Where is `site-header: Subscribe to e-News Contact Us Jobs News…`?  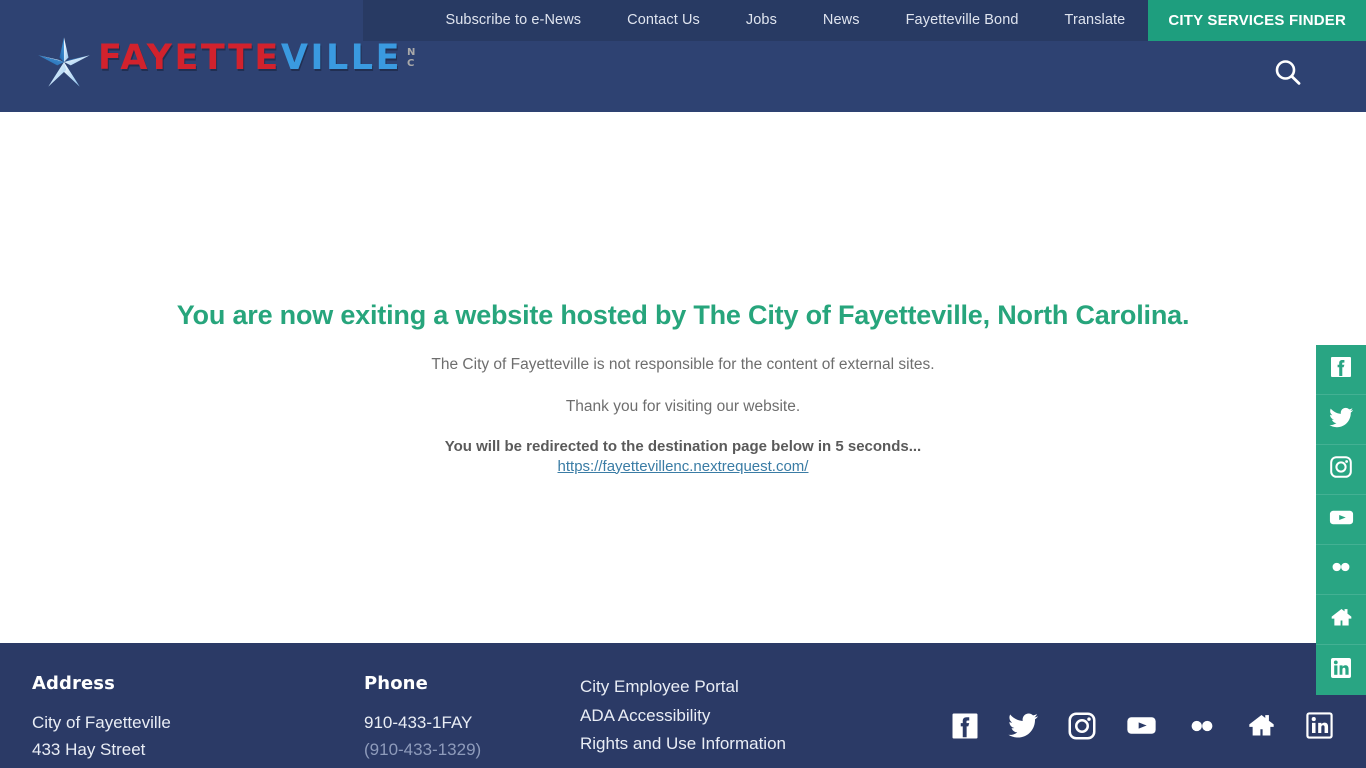
site-header: Subscribe to e-News Contact Us Jobs News… is located at coordinates (683, 56).